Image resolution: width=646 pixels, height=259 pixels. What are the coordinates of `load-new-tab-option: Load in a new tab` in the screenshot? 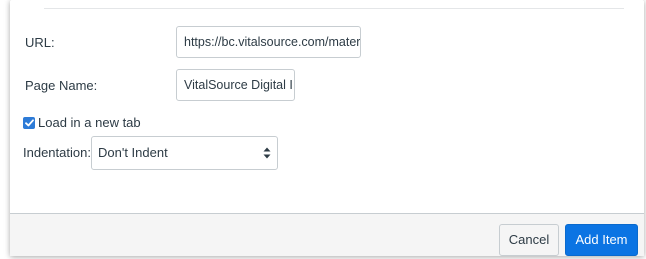 It's located at (82, 122).